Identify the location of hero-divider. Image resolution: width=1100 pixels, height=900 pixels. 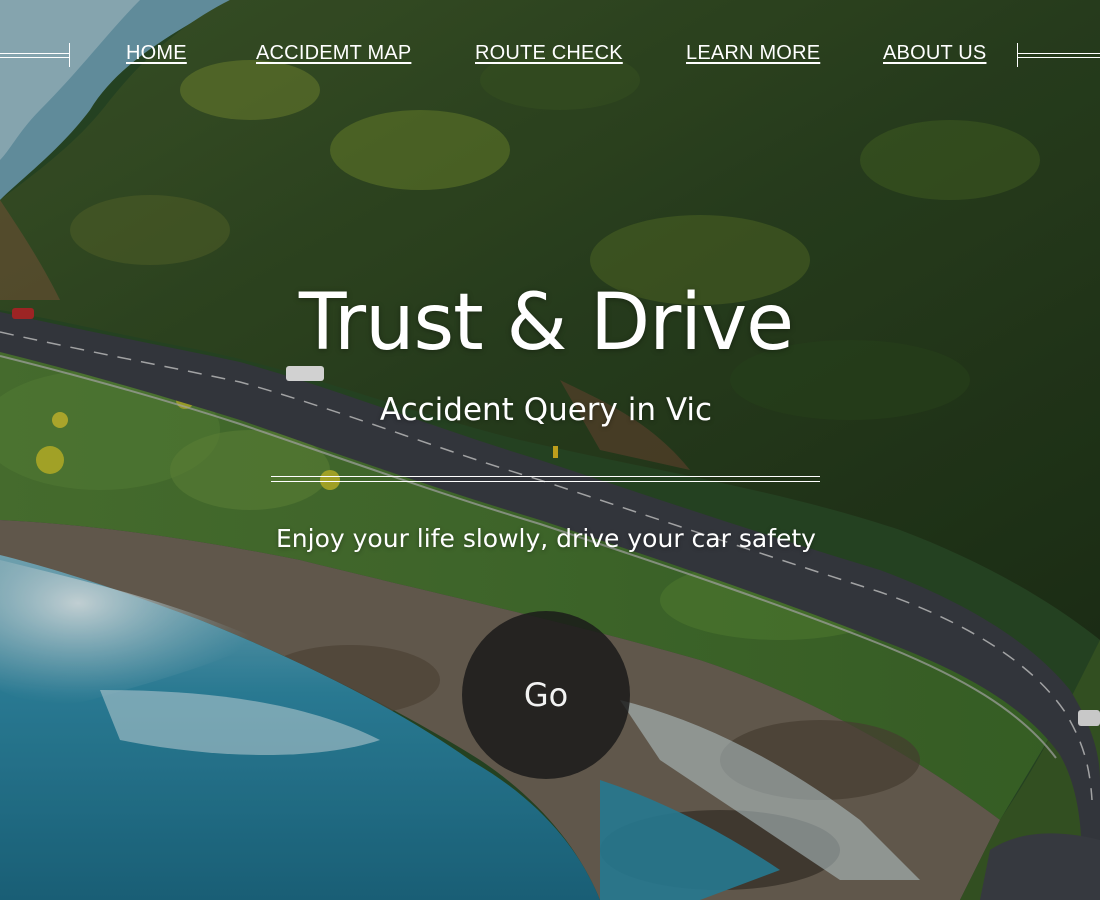
(545, 479).